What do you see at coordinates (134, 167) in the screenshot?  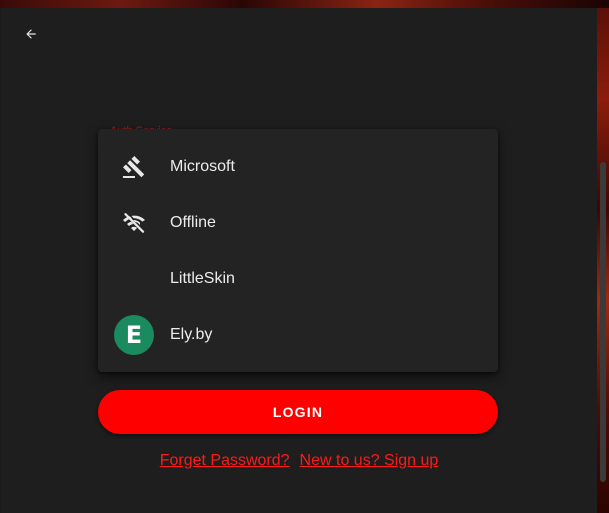 I see `gavel-icon` at bounding box center [134, 167].